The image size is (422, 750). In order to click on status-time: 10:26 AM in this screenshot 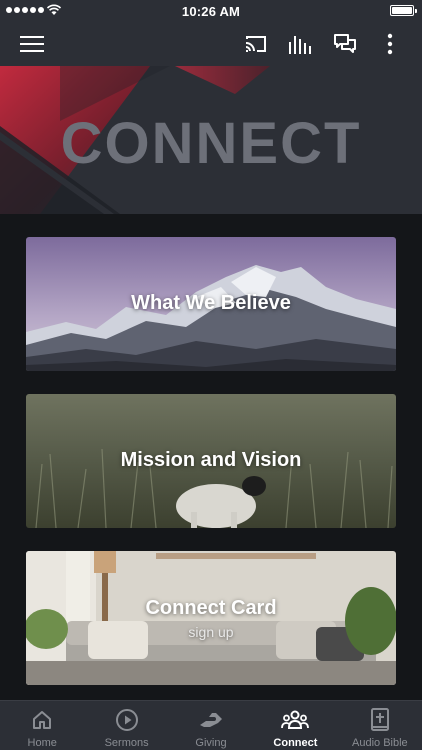, I will do `click(211, 11)`.